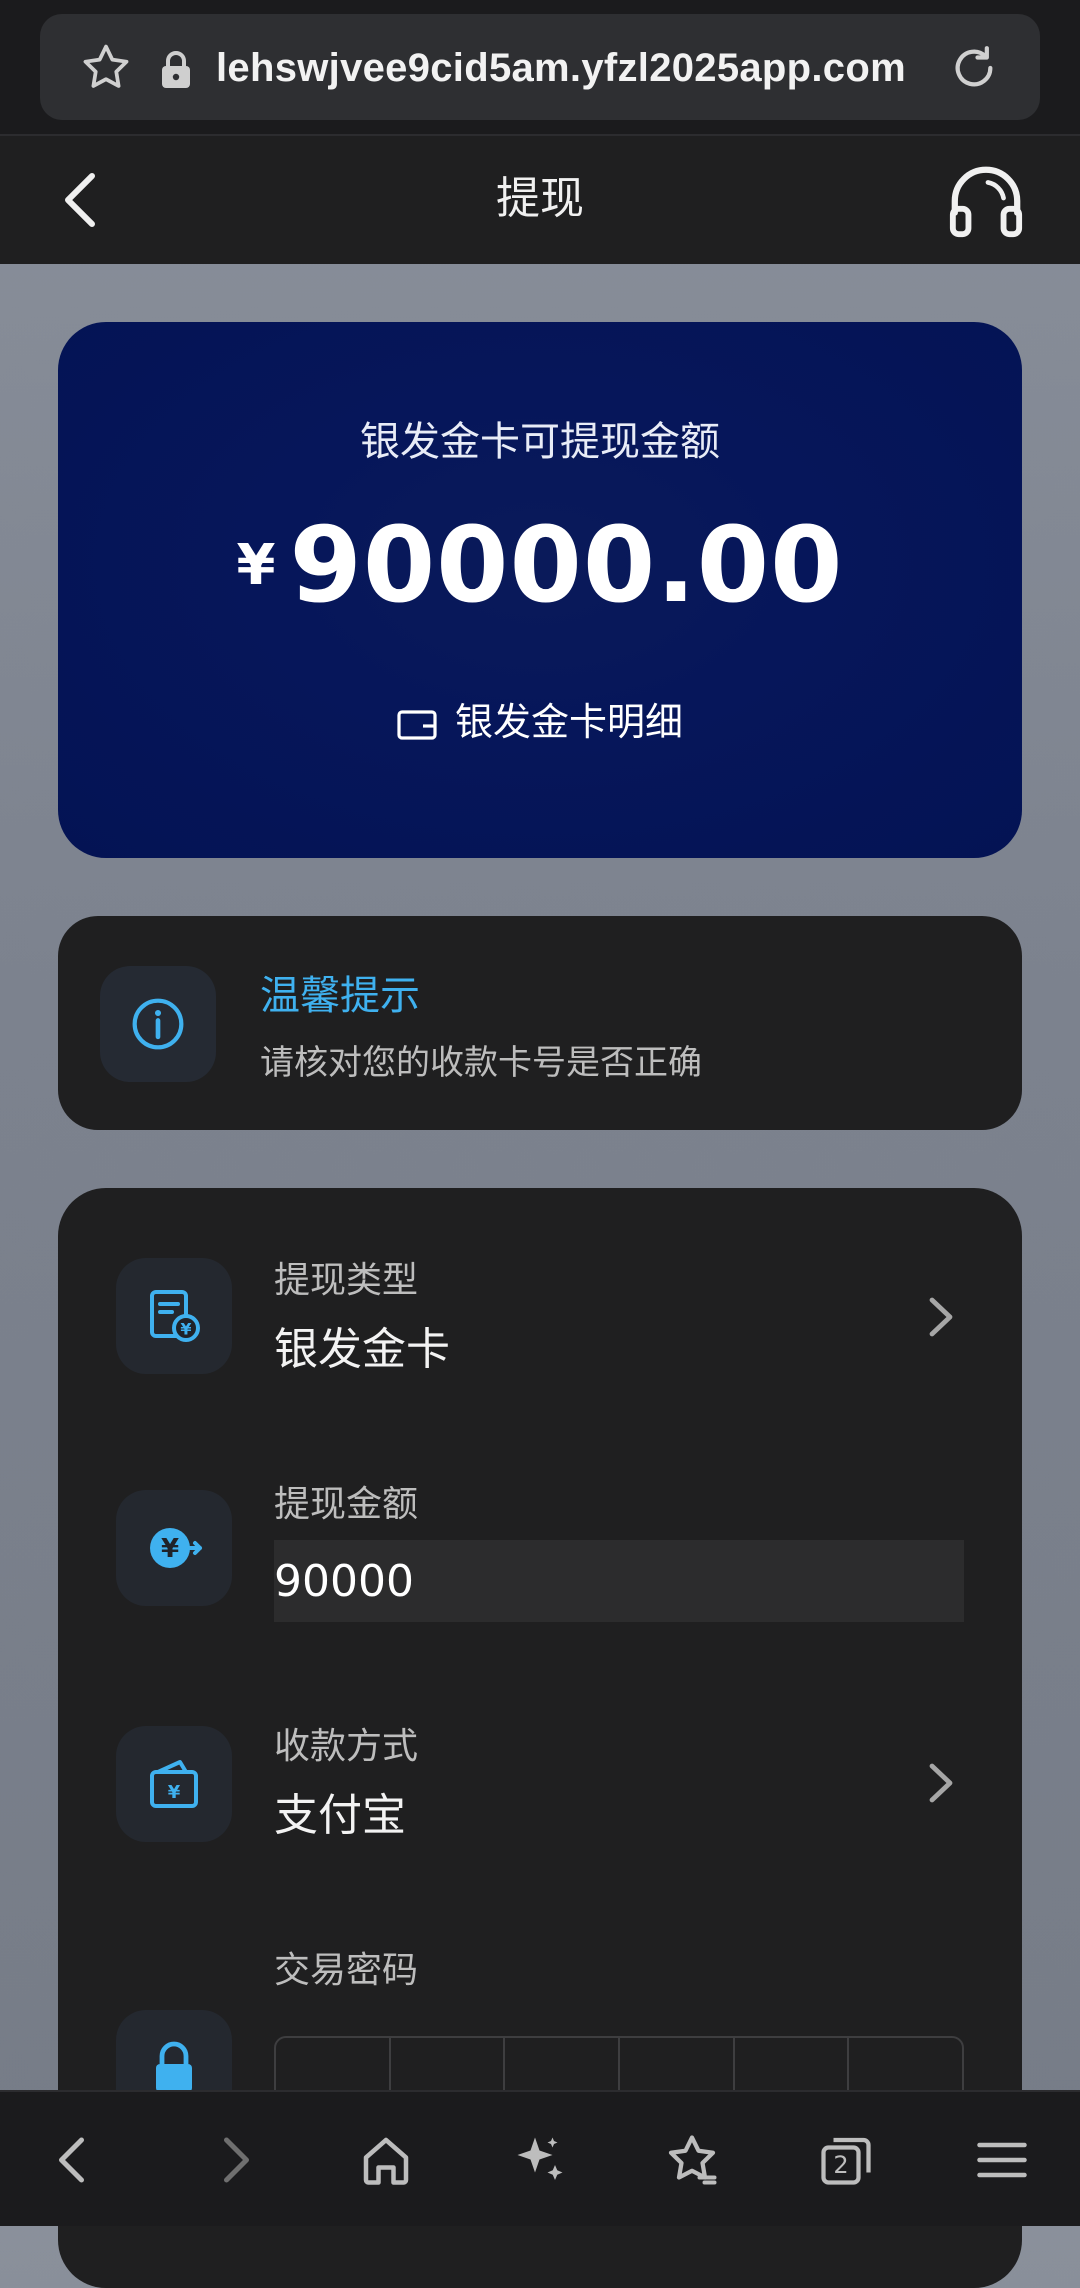  What do you see at coordinates (540, 442) in the screenshot?
I see `balance-label: 银发金卡可提现金额` at bounding box center [540, 442].